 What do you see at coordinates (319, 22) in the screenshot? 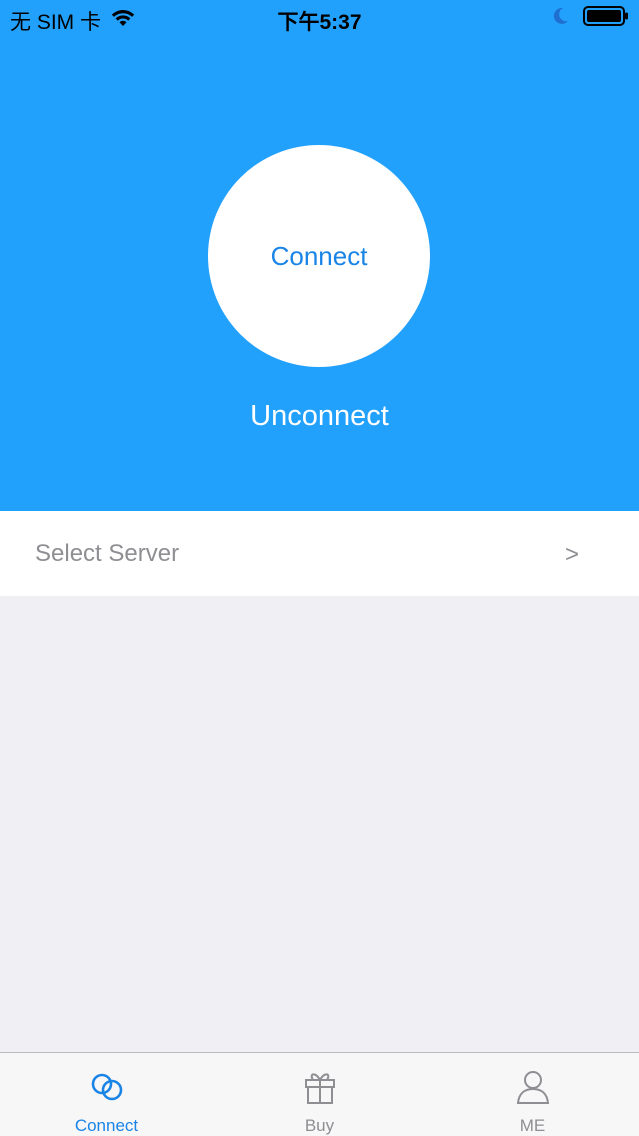
I see `status-time: 下午5:37` at bounding box center [319, 22].